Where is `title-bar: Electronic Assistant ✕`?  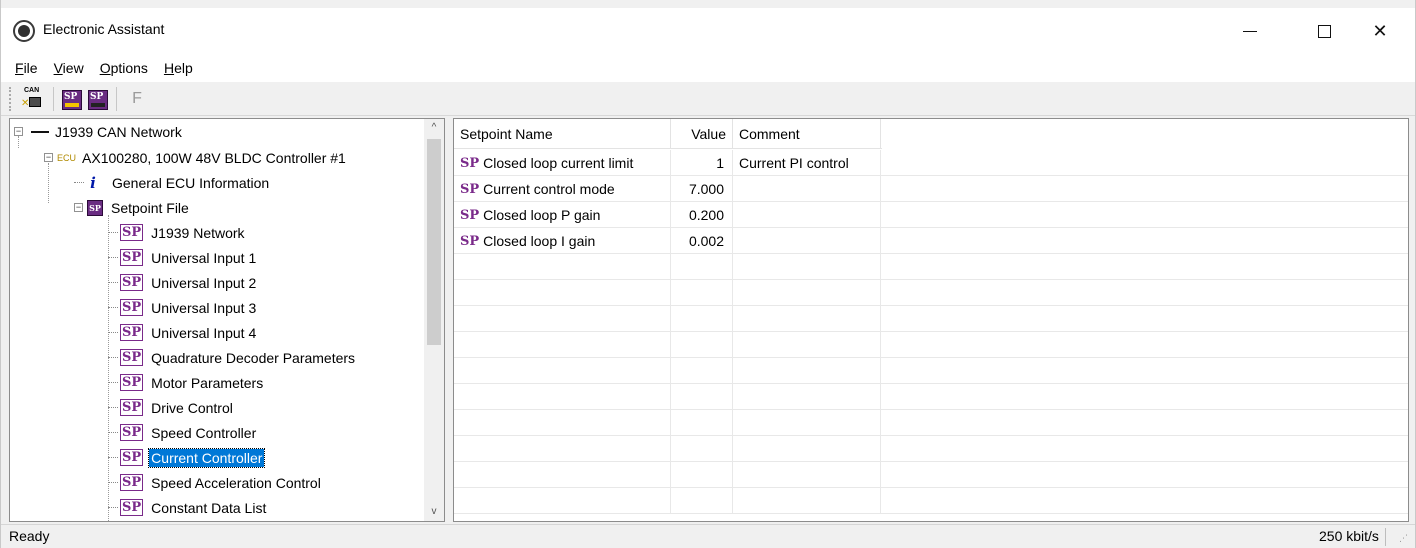 title-bar: Electronic Assistant ✕ is located at coordinates (708, 31).